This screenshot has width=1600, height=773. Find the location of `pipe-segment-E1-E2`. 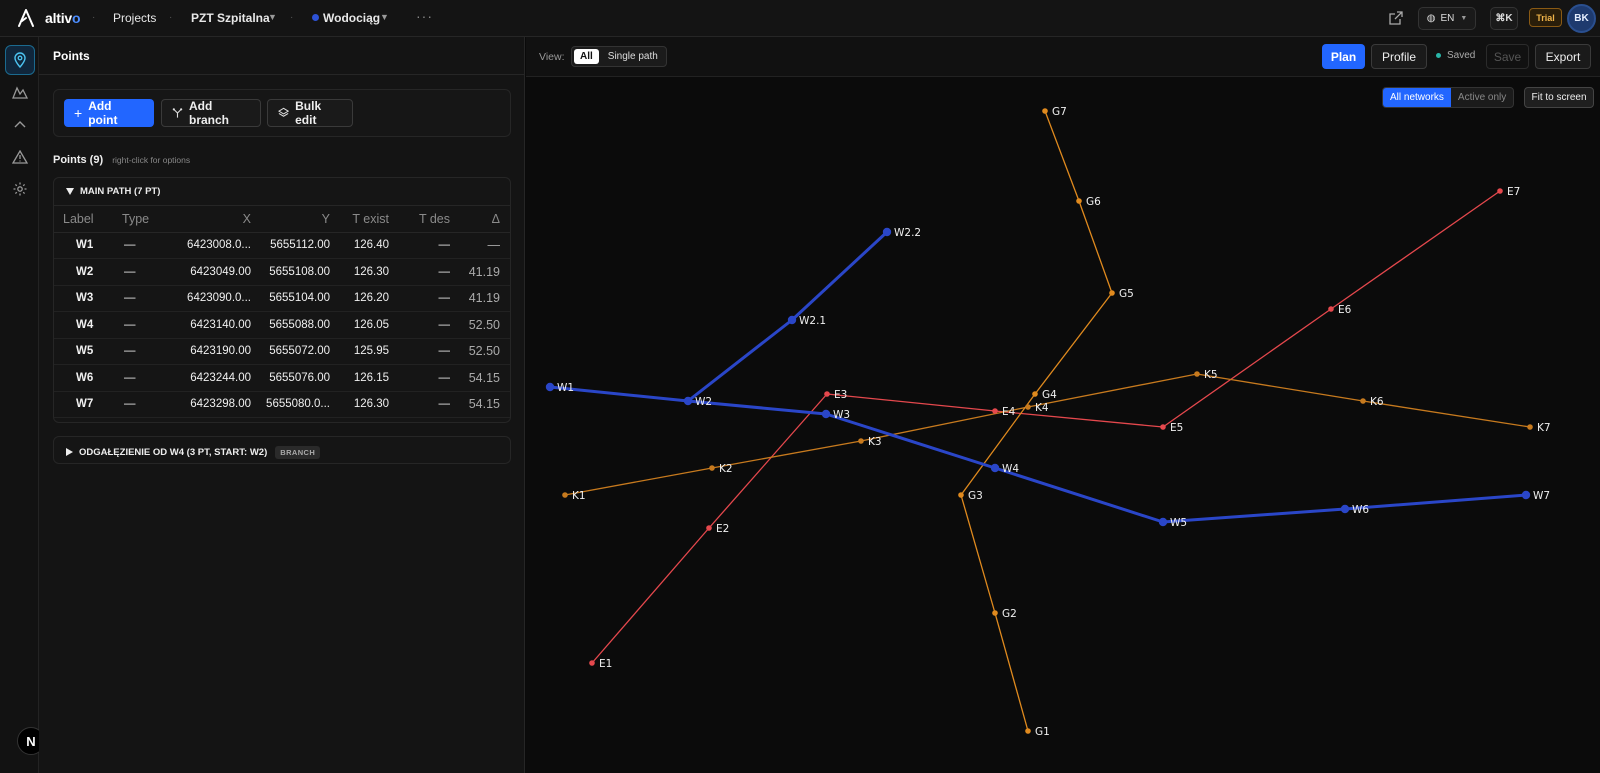

pipe-segment-E1-E2 is located at coordinates (650, 595).